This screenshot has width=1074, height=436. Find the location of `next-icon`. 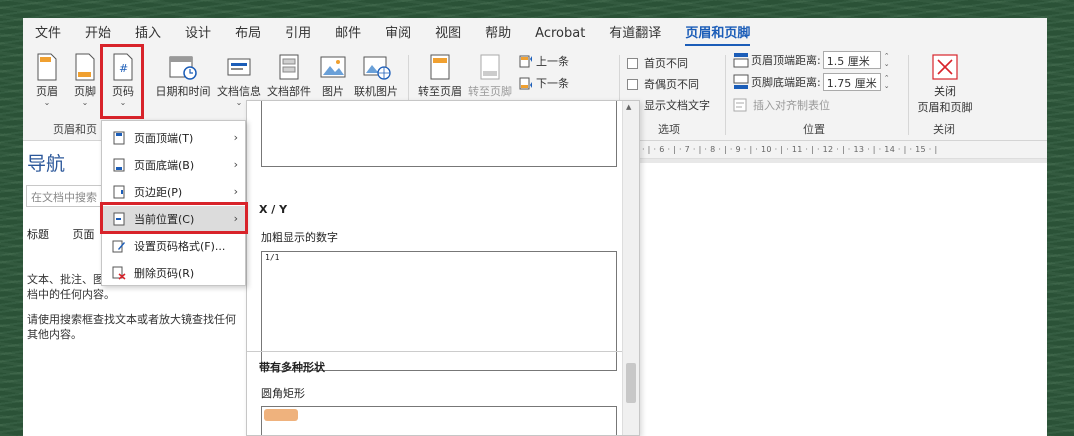

next-icon is located at coordinates (525, 83).